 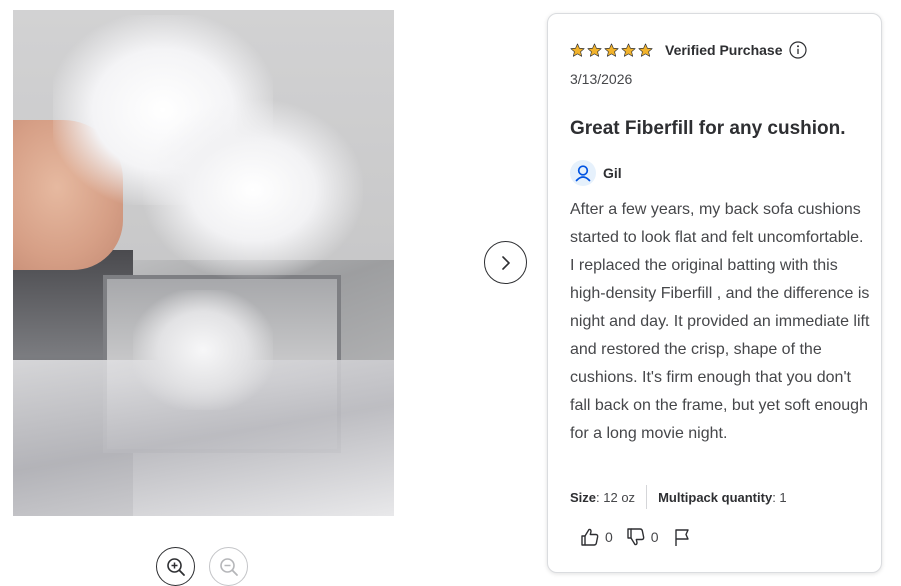 I want to click on attribute-multipack: Multipack quantity: 1, so click(x=722, y=497).